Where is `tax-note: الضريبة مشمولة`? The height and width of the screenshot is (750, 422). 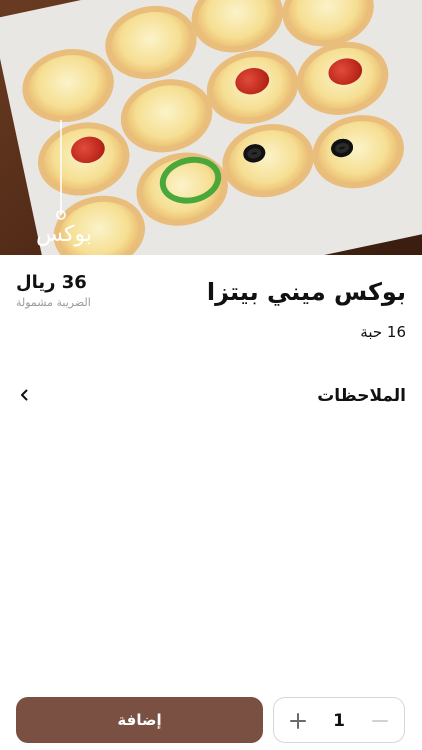
tax-note: الضريبة مشمولة is located at coordinates (53, 302).